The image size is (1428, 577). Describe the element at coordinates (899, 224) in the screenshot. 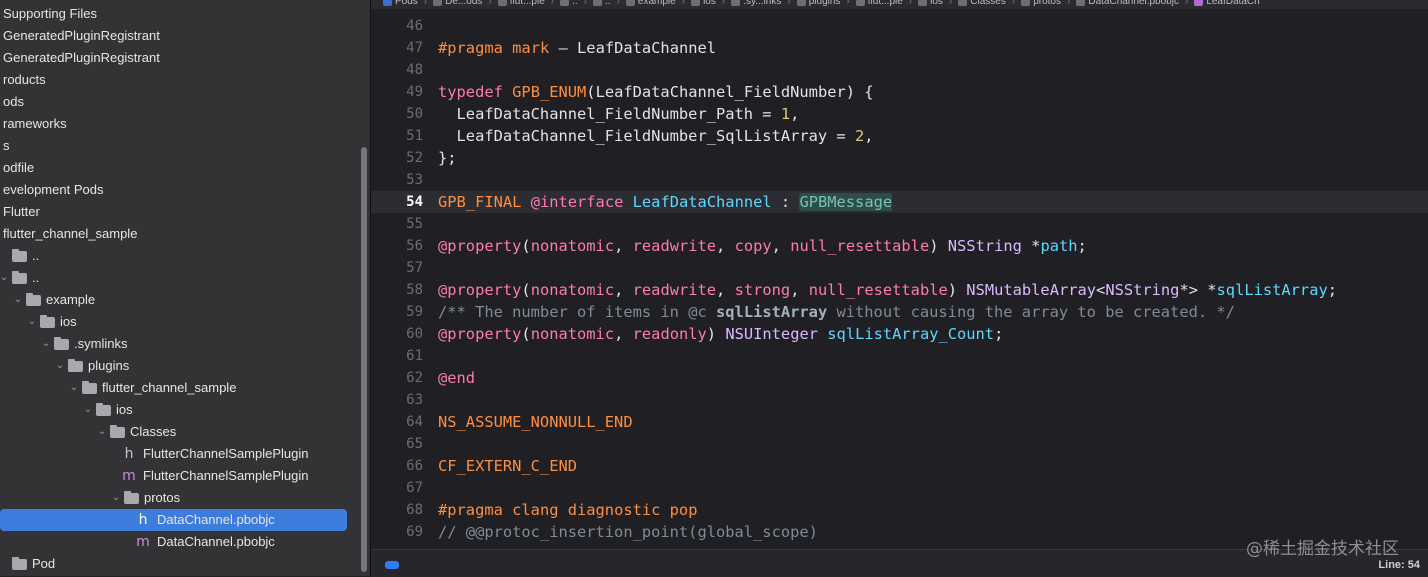

I see `code-line-row: 55` at that location.